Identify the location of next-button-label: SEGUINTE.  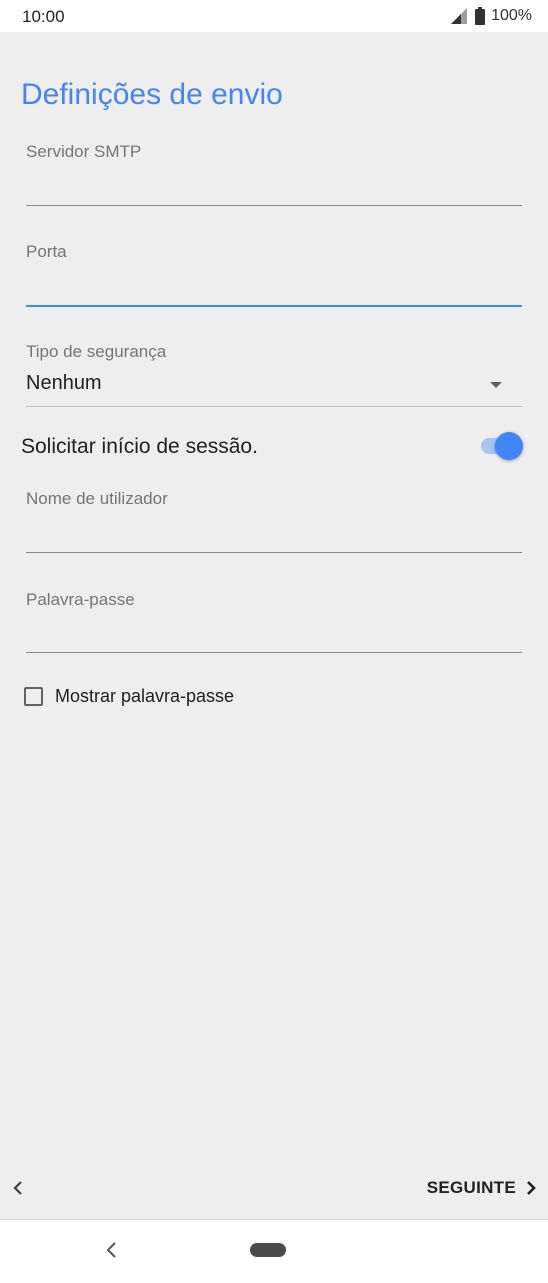
(471, 1187).